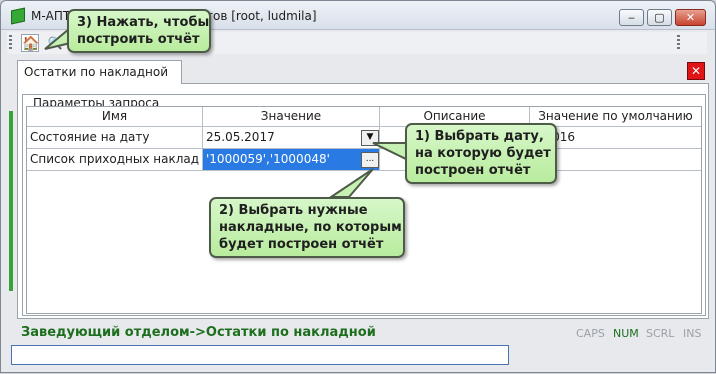  I want to click on toolbar-grip-right, so click(678, 43).